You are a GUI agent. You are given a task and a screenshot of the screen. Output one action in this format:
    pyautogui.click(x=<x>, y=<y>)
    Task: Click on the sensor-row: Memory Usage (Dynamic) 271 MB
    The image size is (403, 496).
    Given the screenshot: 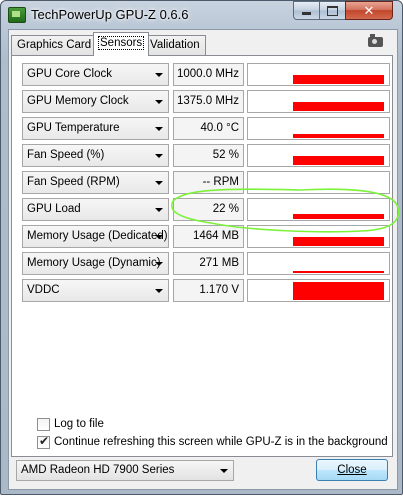 What is the action you would take?
    pyautogui.click(x=206, y=263)
    